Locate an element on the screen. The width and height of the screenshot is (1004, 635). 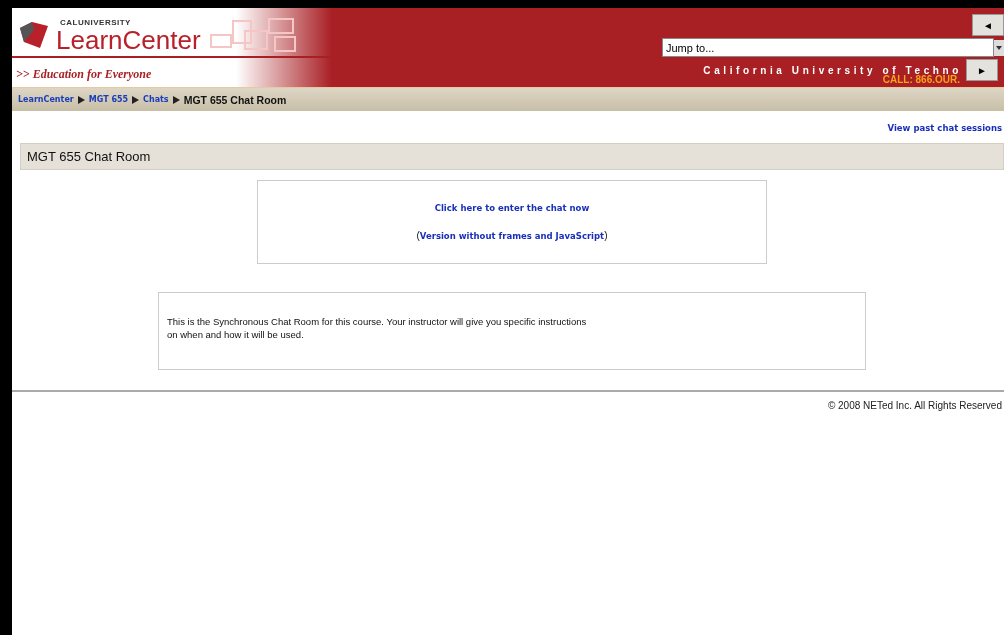
description-text: This is the Synchronous Chat Room for this course. Your instructor will give you specific instructions on when and how it will be used. is located at coordinates (377, 328).